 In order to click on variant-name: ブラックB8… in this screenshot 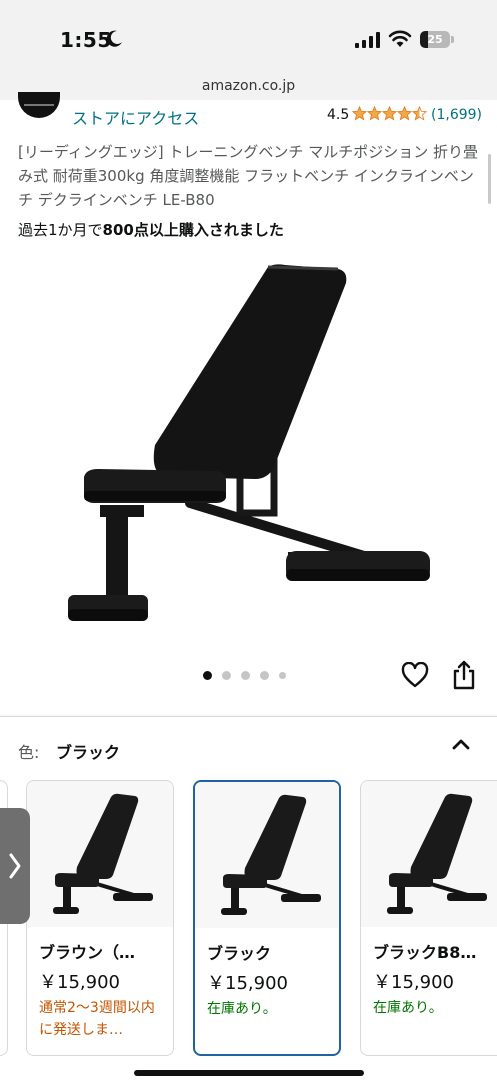, I will do `click(425, 952)`.